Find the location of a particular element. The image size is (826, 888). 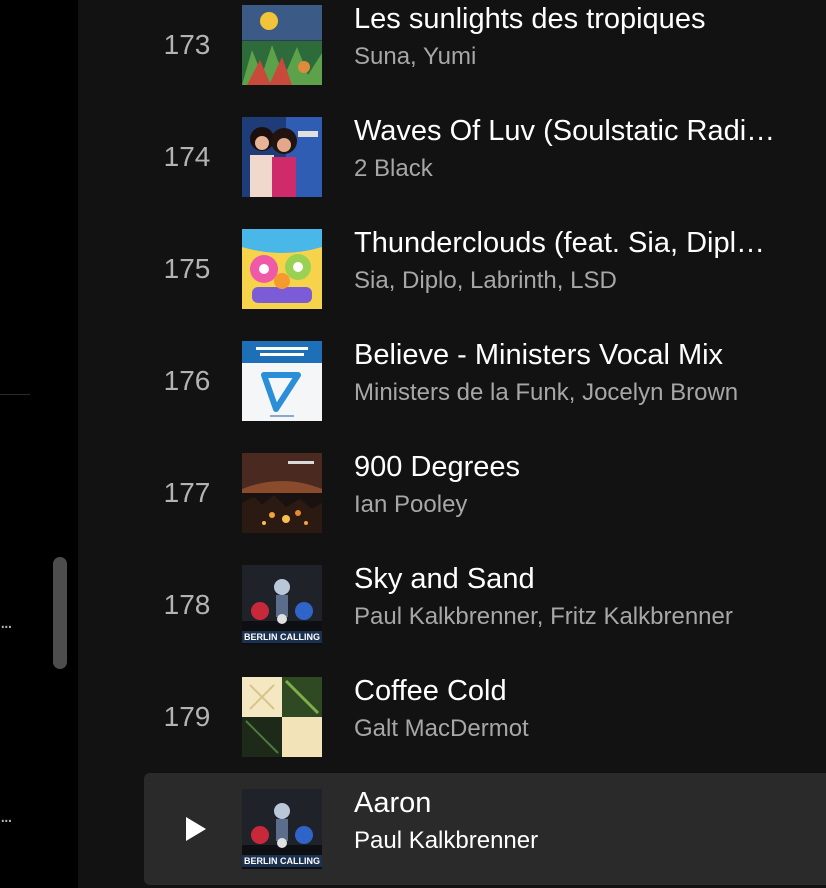

track-row-hovered: BERLIN CALLING Aaron Paul Kalkbrenner is located at coordinates (485, 829).